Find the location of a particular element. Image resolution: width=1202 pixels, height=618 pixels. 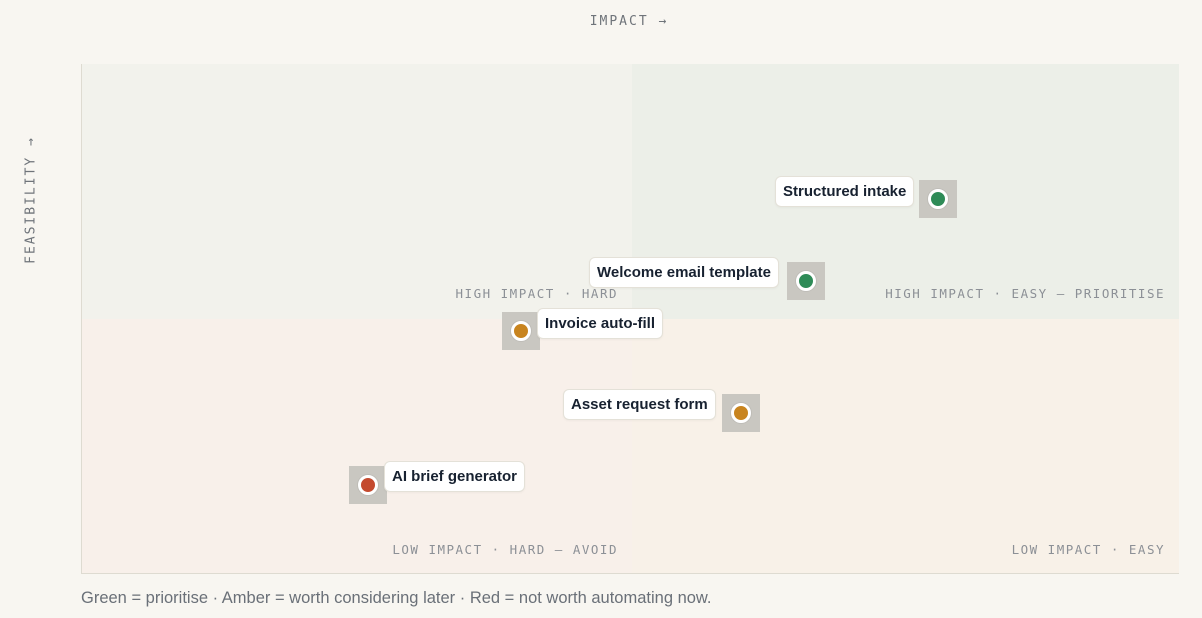

quadrant-label-low-impact-easy: LOW IMPACT · EASY is located at coordinates (1088, 549).